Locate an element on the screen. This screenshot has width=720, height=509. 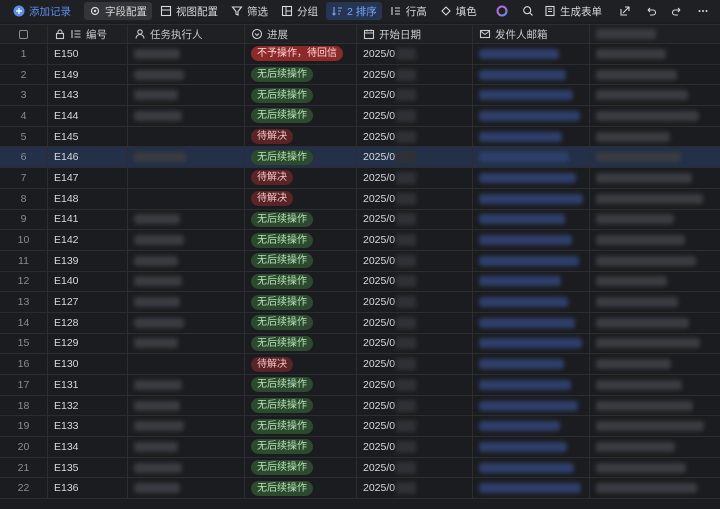
row-index: 11 is located at coordinates (24, 260).